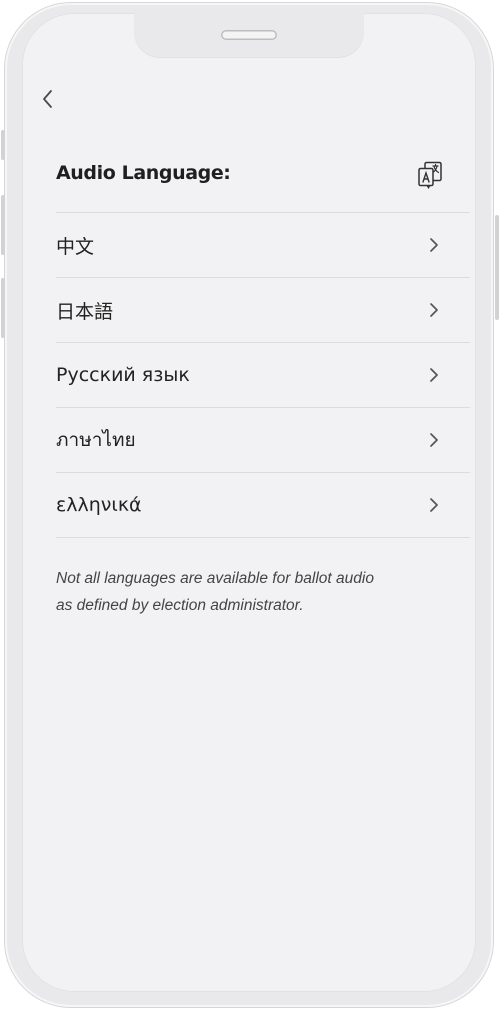 This screenshot has width=500, height=1013. I want to click on list-item: ελληνικά, so click(263, 505).